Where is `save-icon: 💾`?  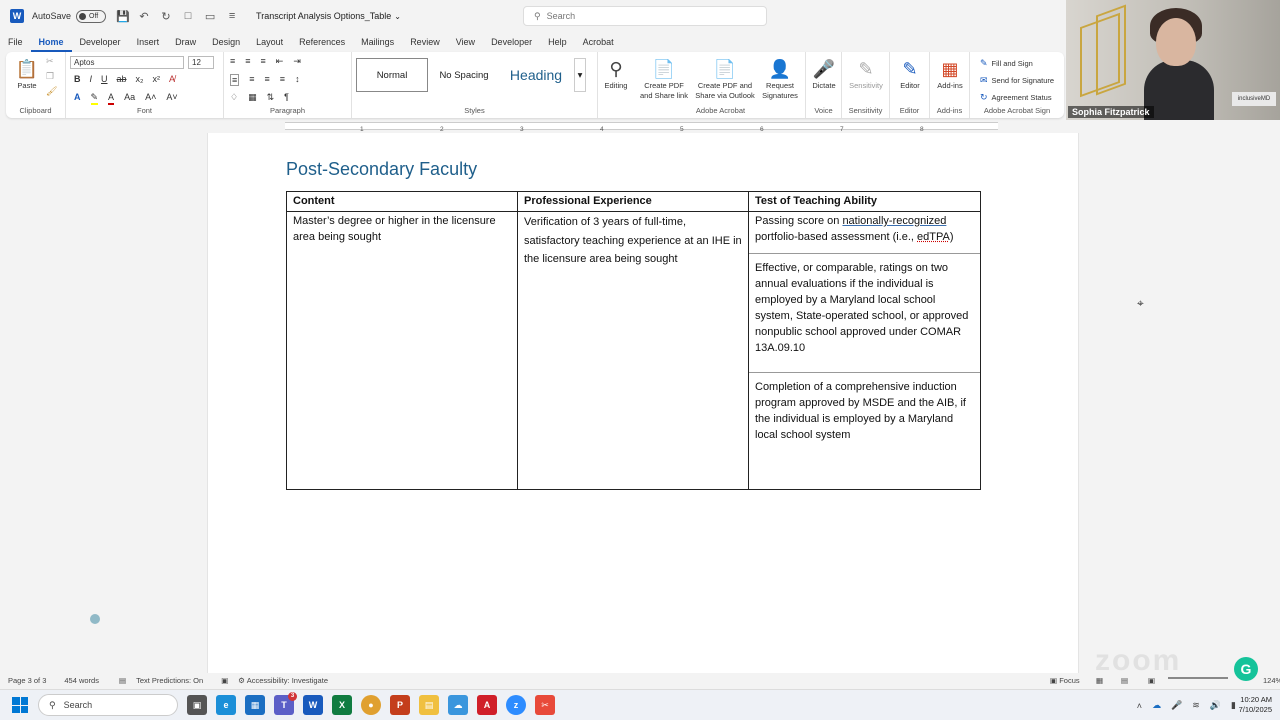 save-icon: 💾 is located at coordinates (123, 16).